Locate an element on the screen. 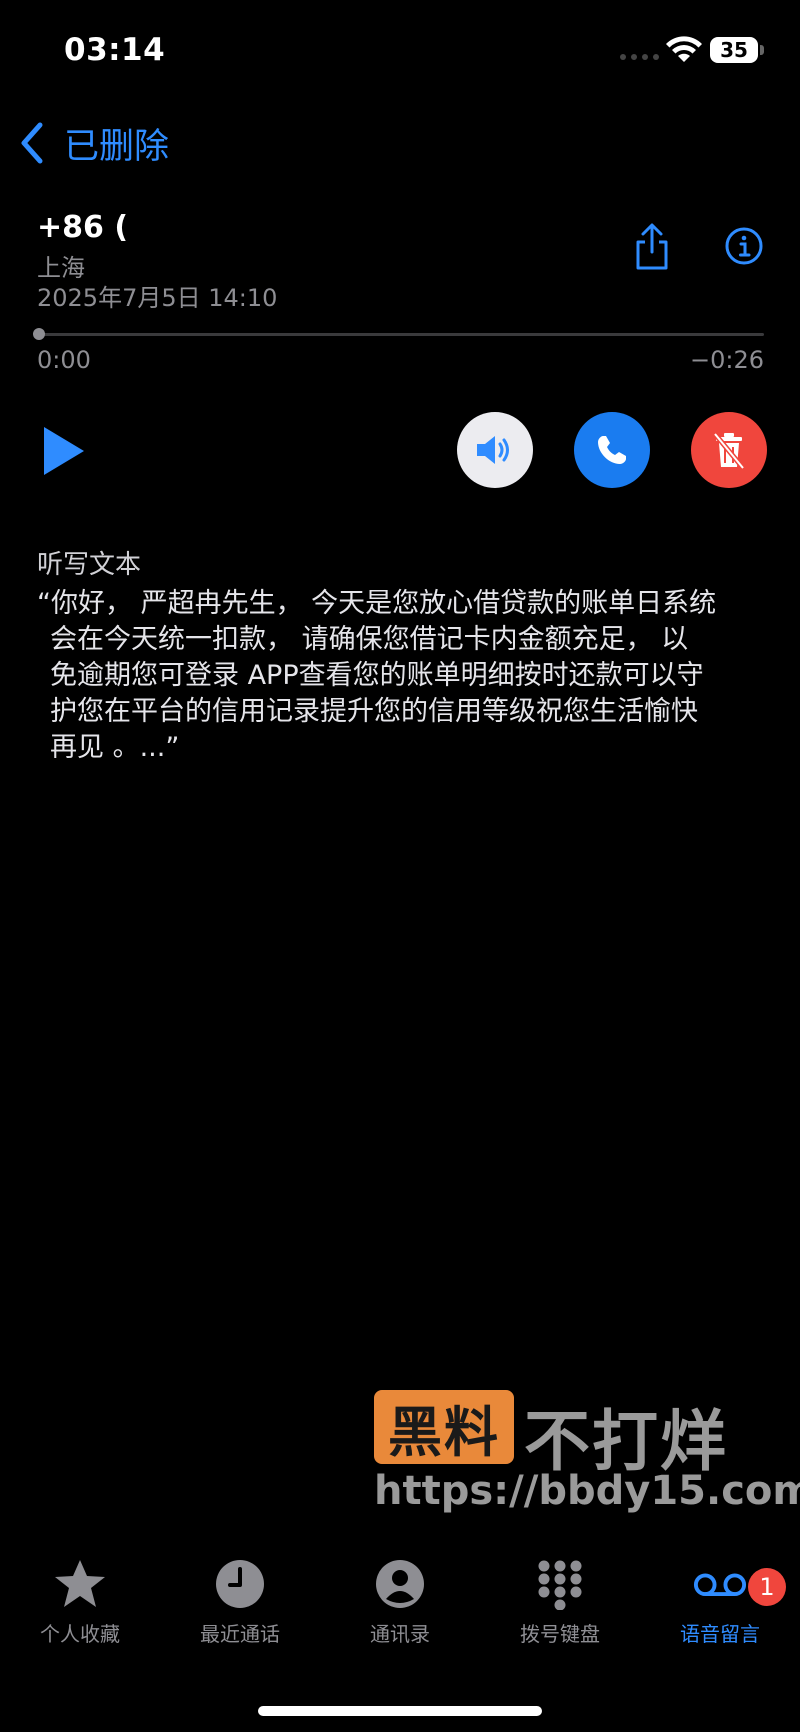 This screenshot has height=1732, width=800. cellular-signal-icon is located at coordinates (639, 57).